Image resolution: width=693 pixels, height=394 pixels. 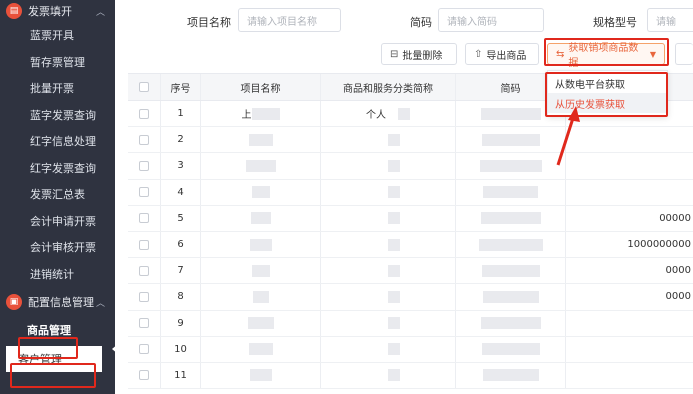 What do you see at coordinates (410, 323) in the screenshot?
I see `table-row: 9` at bounding box center [410, 323].